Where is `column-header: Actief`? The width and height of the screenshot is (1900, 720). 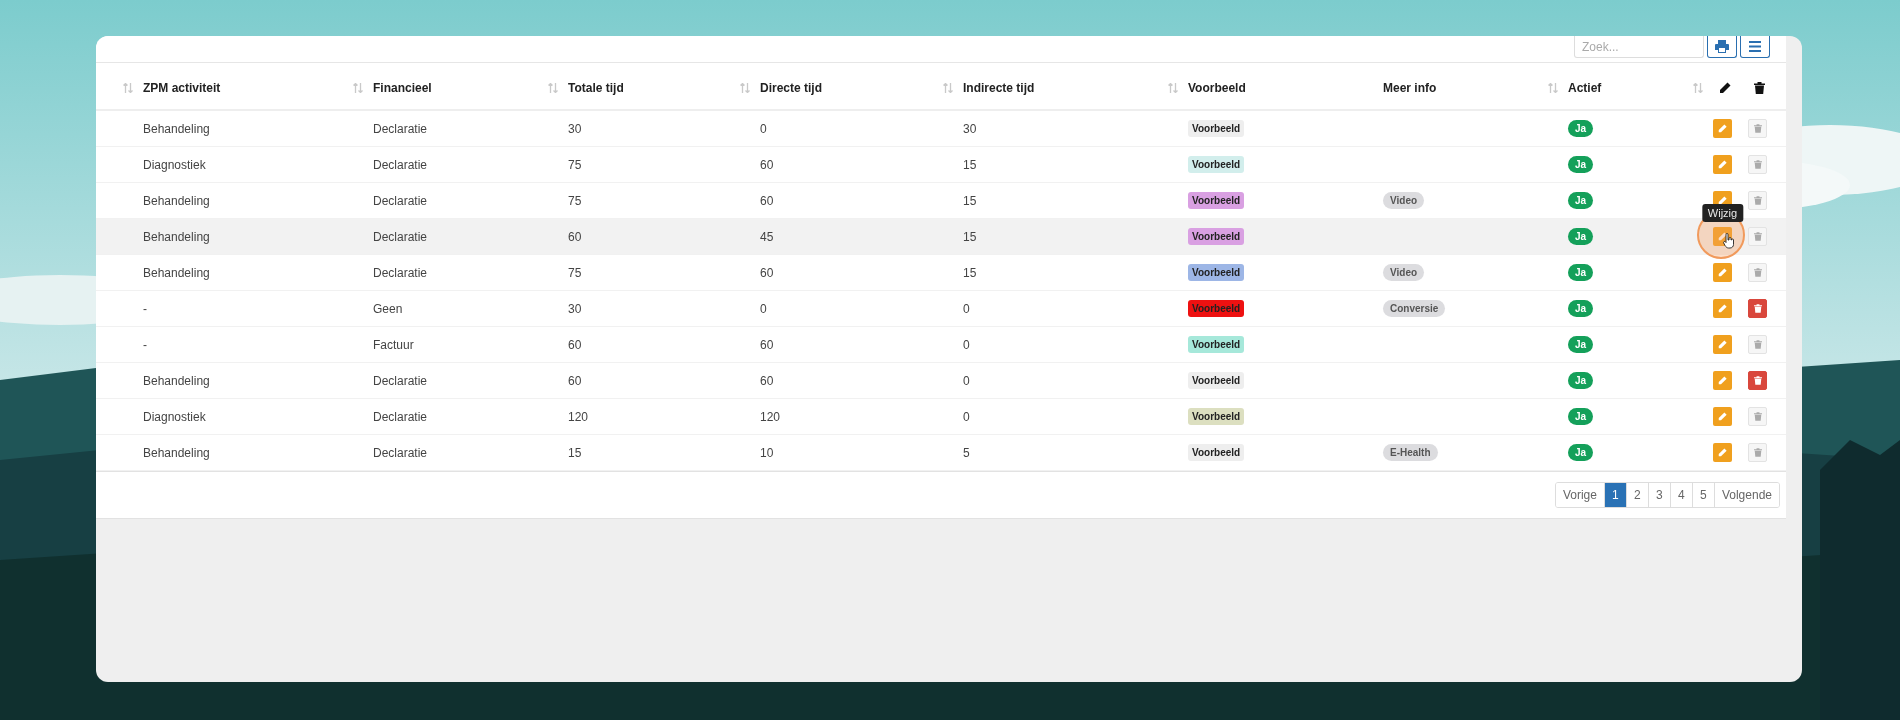 column-header: Actief is located at coordinates (1585, 88).